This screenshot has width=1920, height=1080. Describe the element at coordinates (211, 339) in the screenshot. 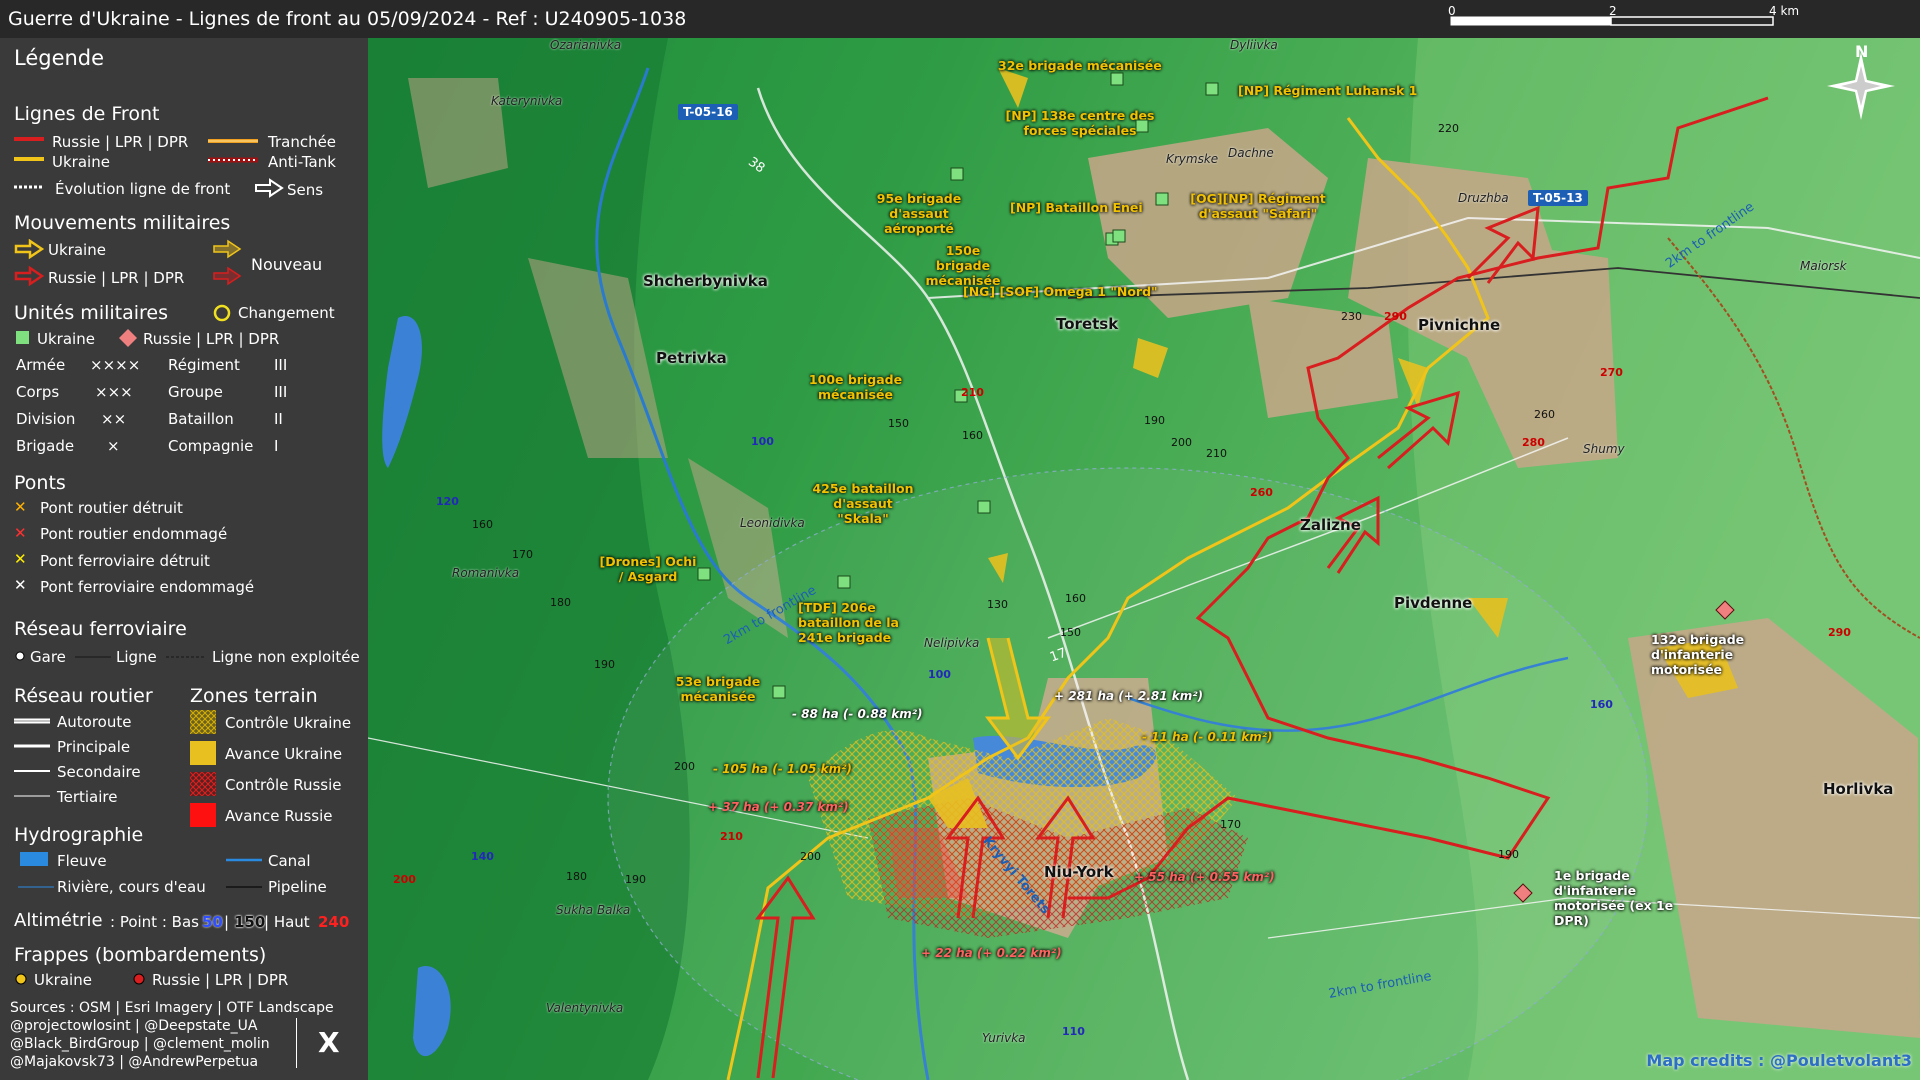

I see `units-russia-label: Russie | LPR | DPR` at that location.